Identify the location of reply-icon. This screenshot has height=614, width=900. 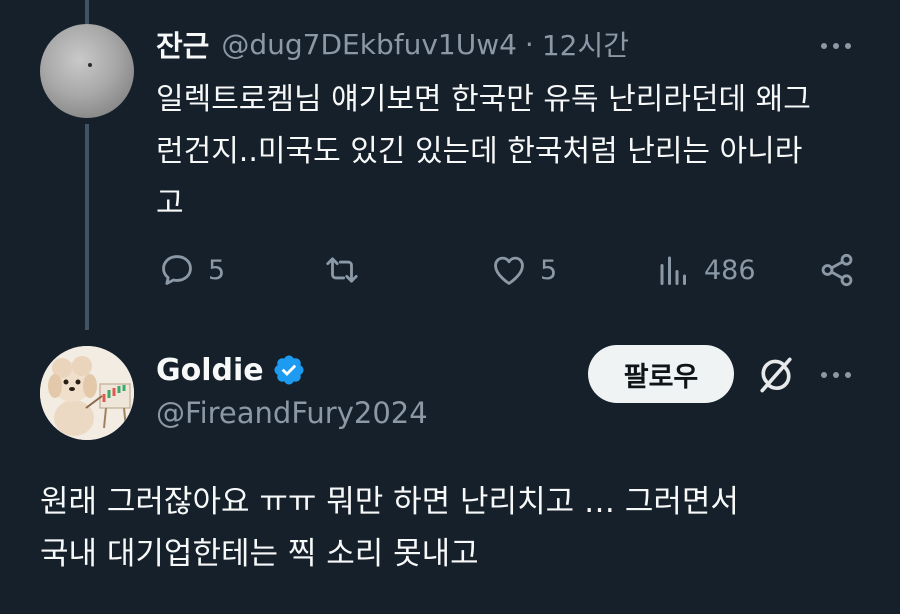
(177, 270).